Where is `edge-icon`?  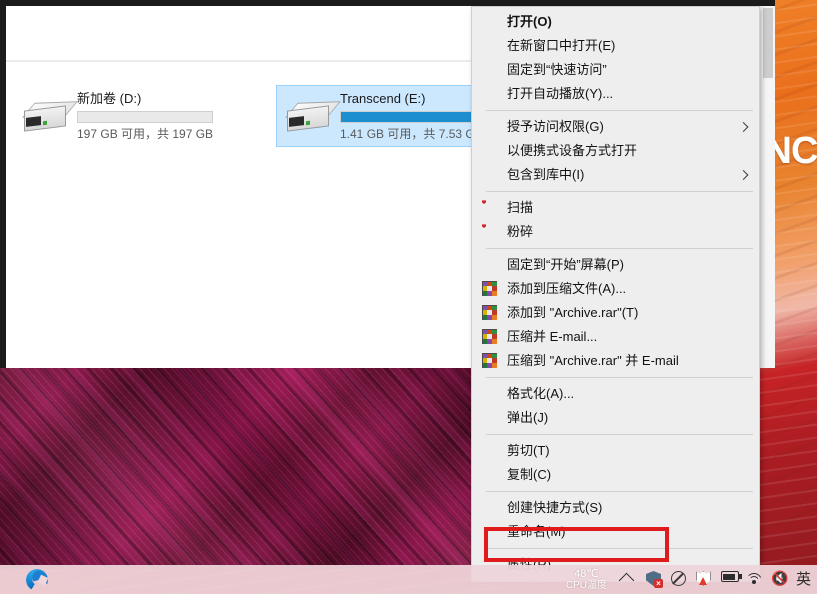 edge-icon is located at coordinates (37, 579).